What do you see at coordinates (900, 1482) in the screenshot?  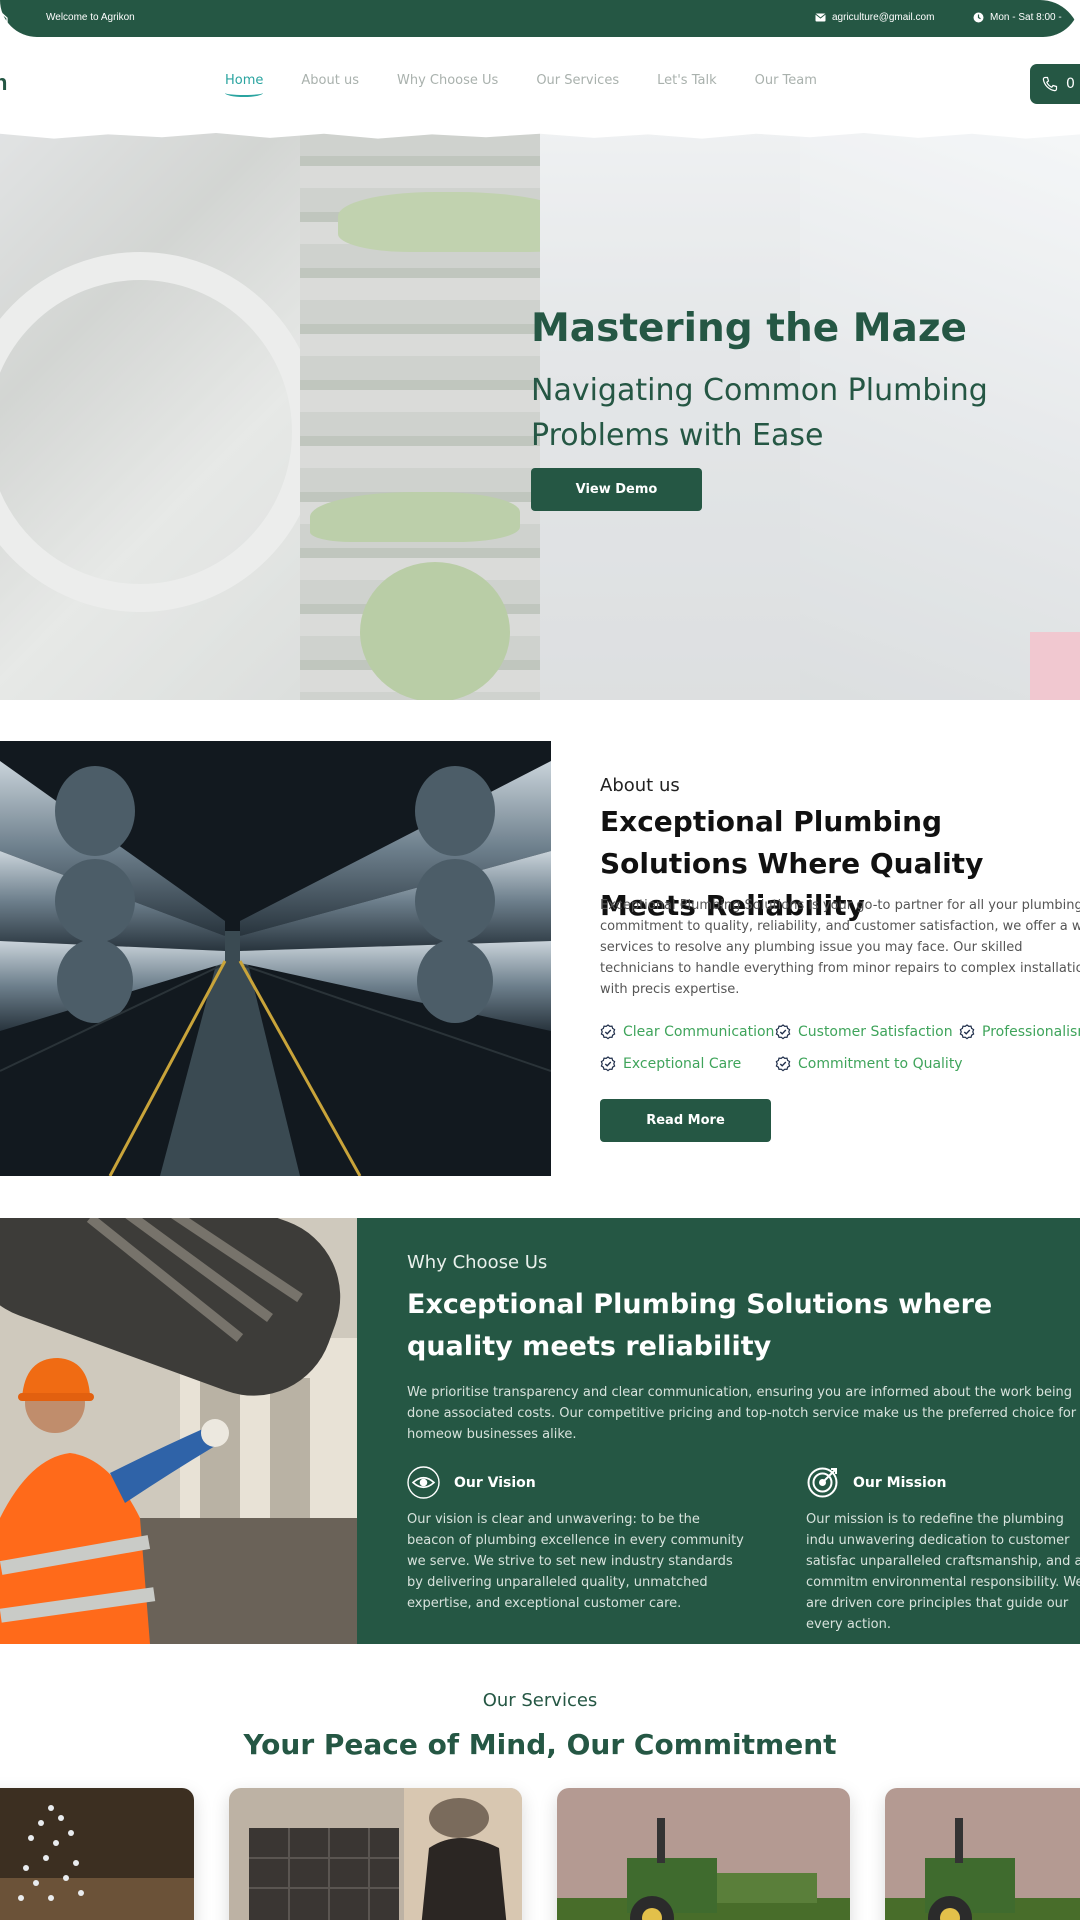 I see `mission-title: Our Mission` at bounding box center [900, 1482].